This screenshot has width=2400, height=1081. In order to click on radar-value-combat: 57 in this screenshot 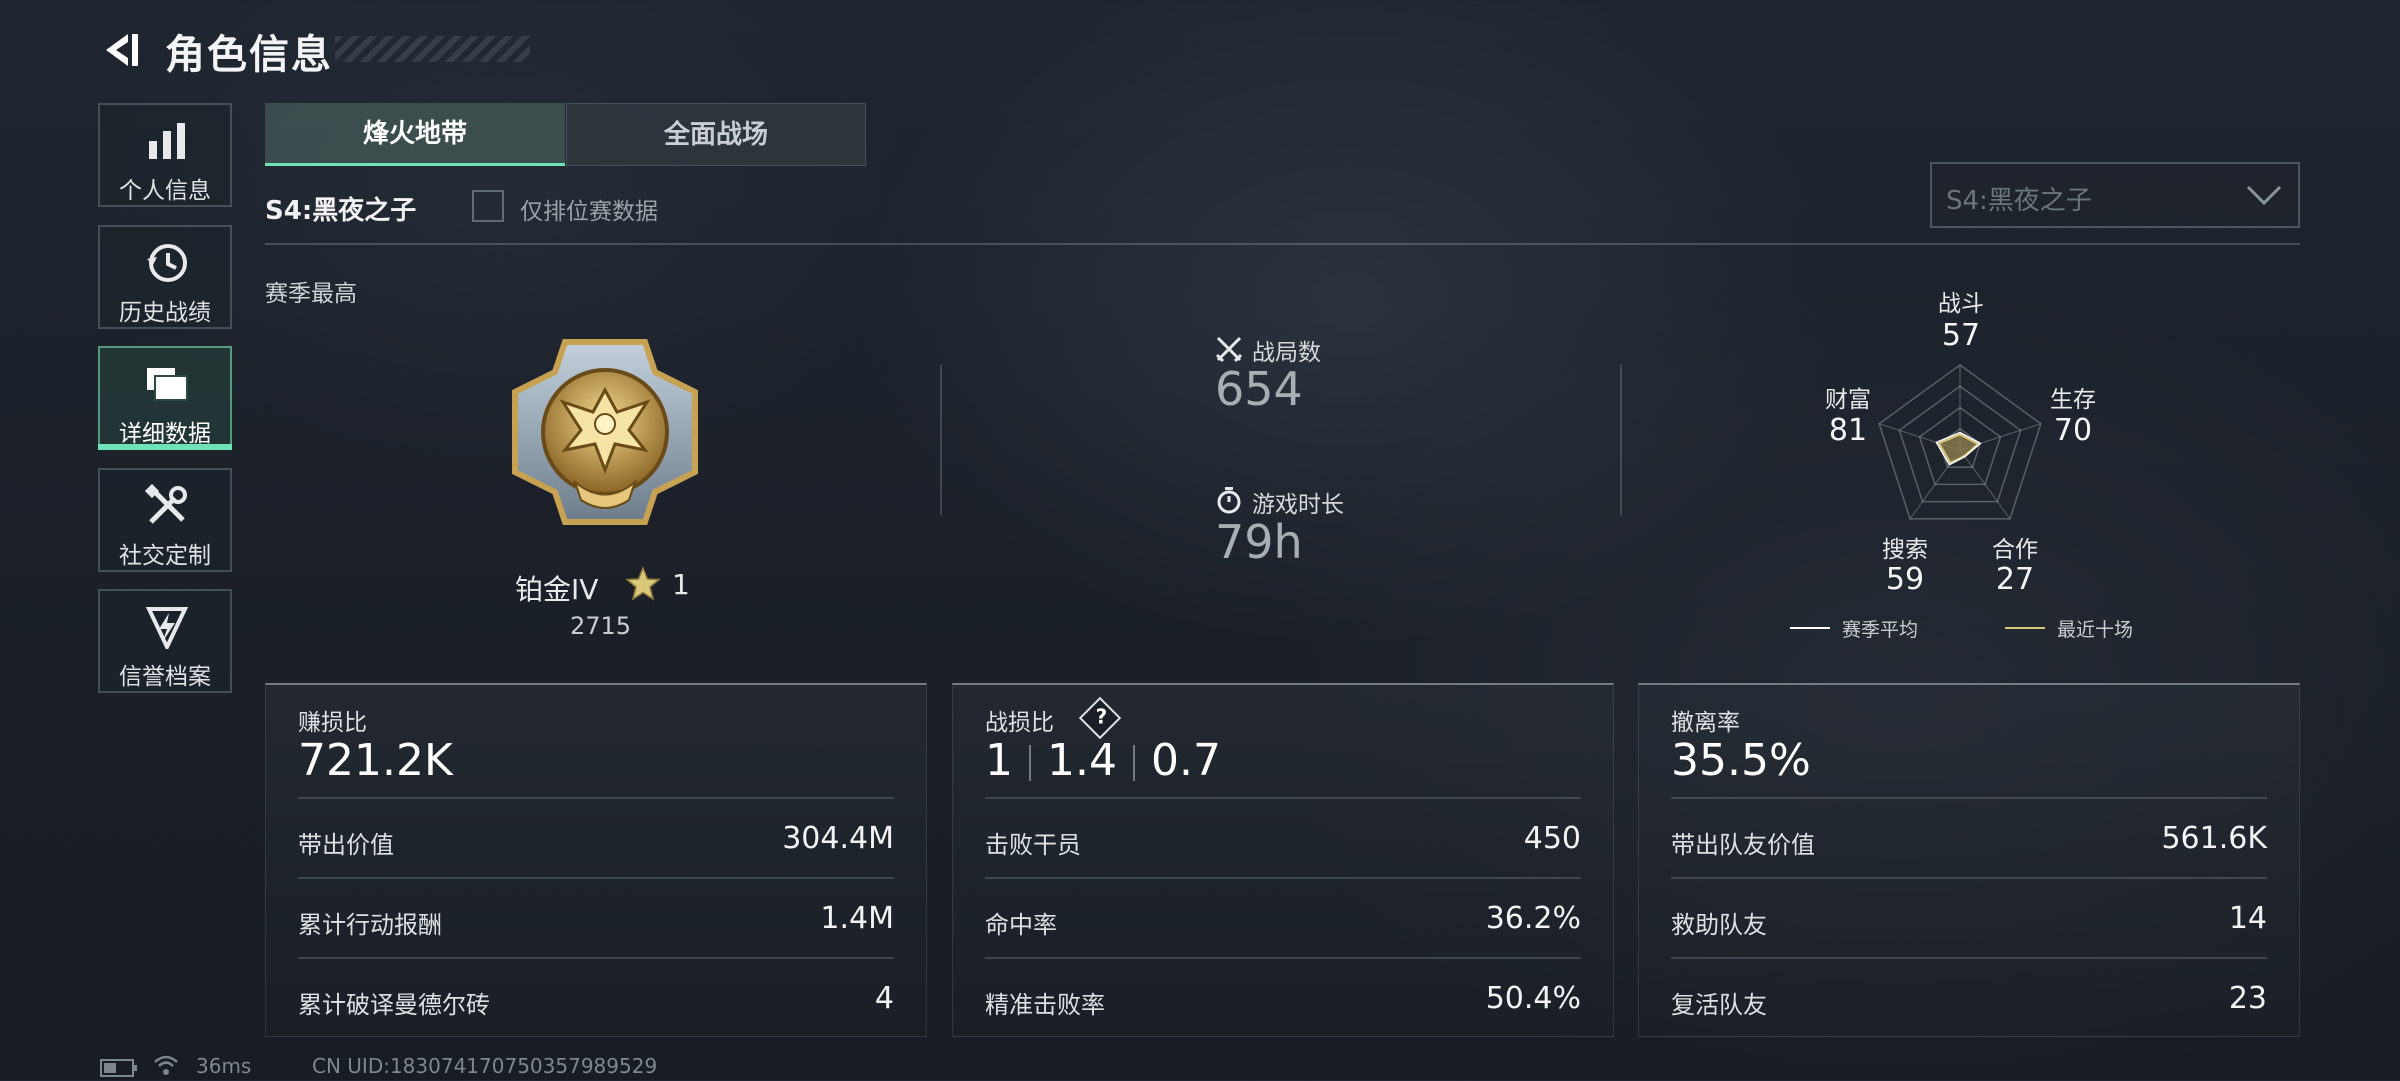, I will do `click(1961, 335)`.